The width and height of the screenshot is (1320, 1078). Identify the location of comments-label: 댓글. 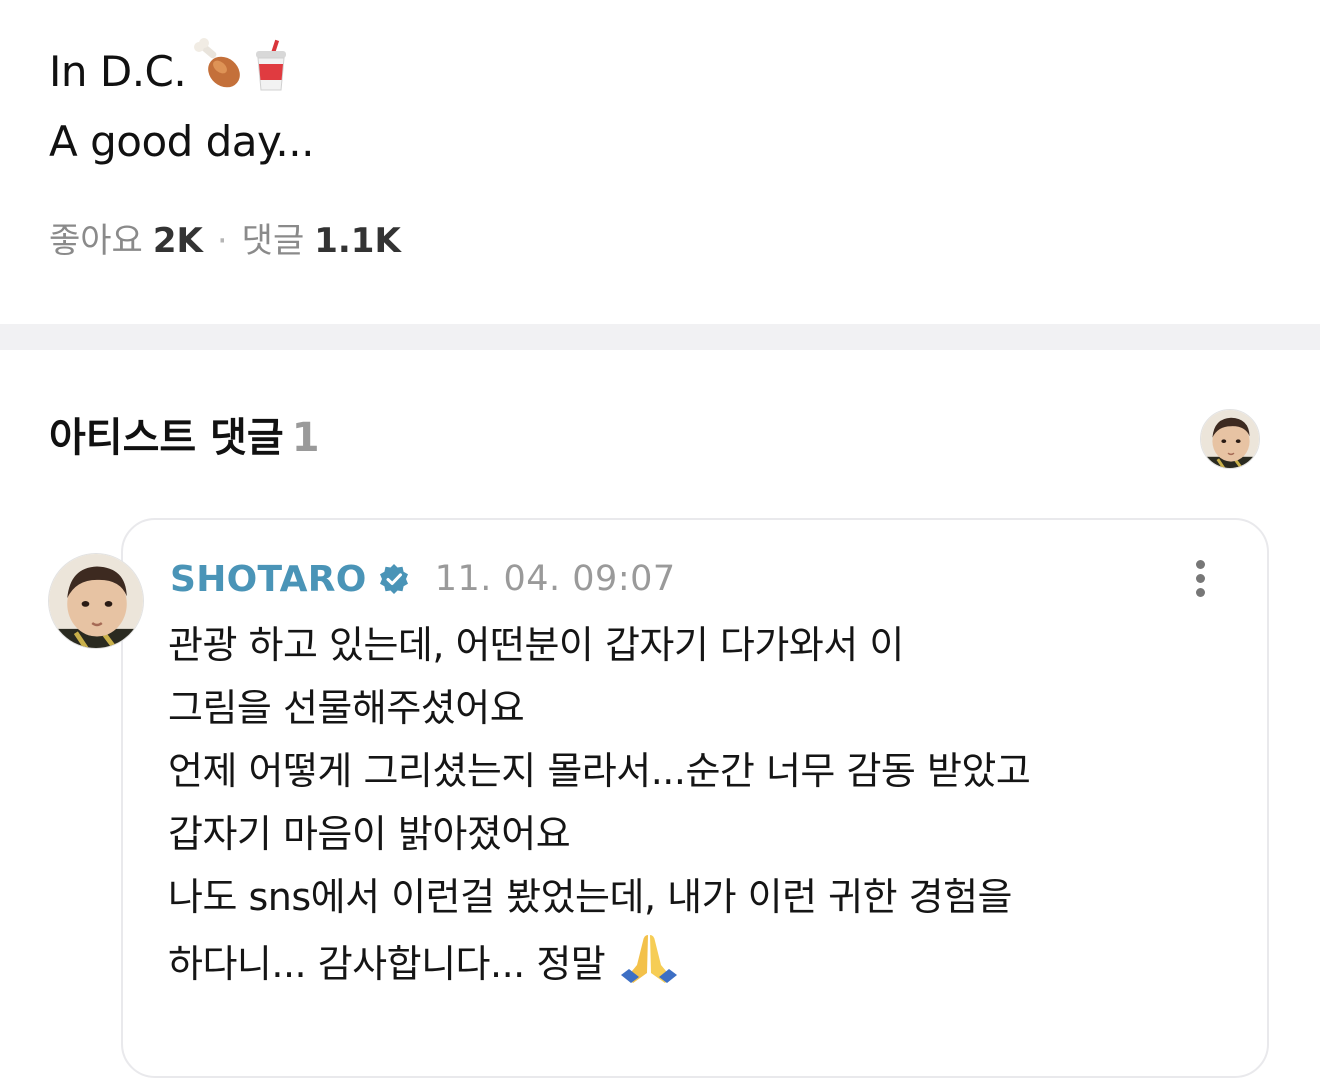
(273, 241).